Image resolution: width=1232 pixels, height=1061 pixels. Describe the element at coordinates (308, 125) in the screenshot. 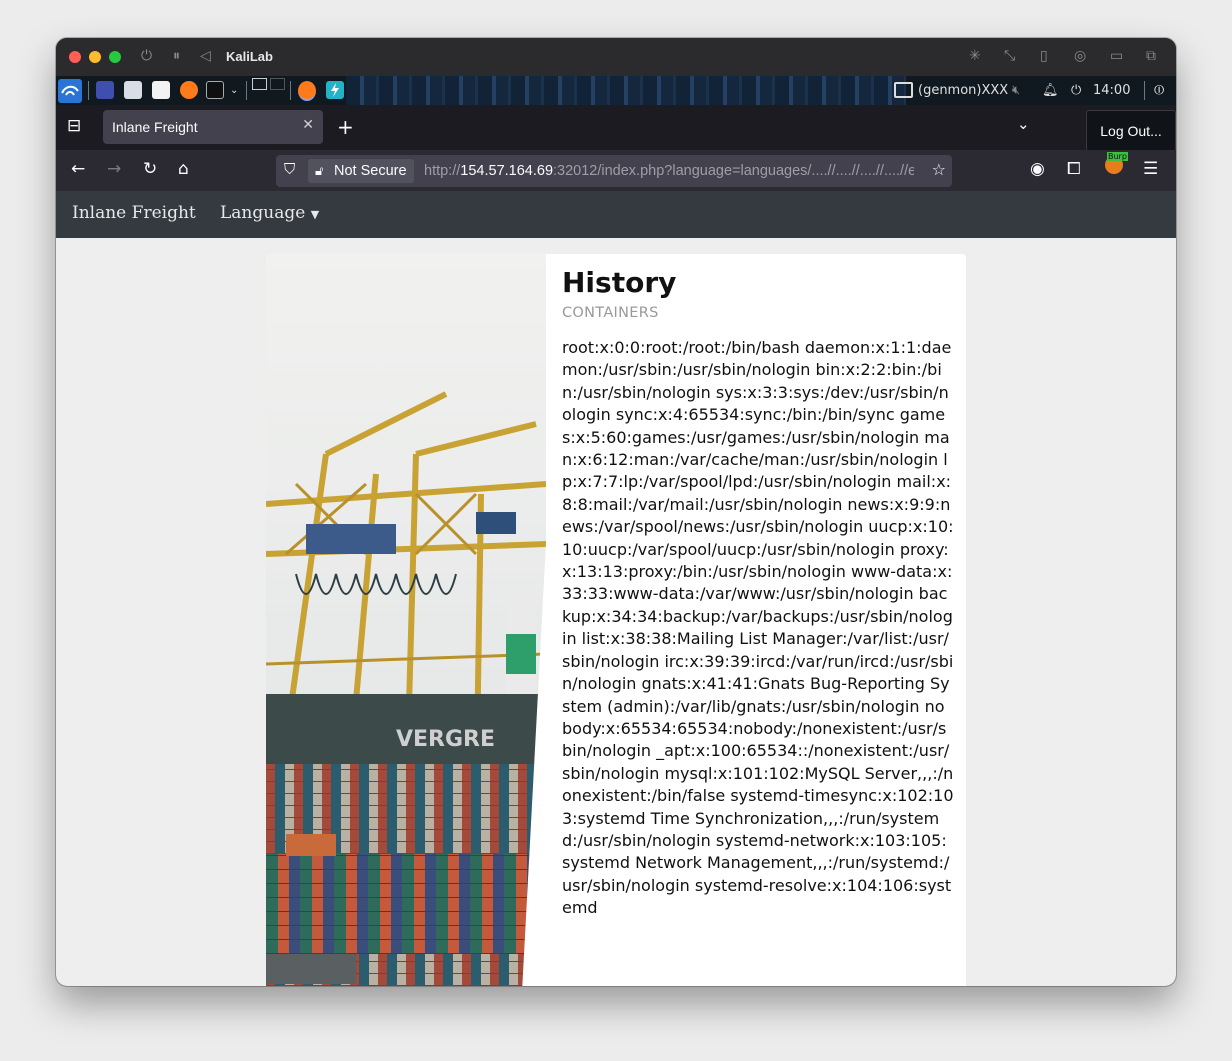

I see `close-tab-icon: ✕` at that location.